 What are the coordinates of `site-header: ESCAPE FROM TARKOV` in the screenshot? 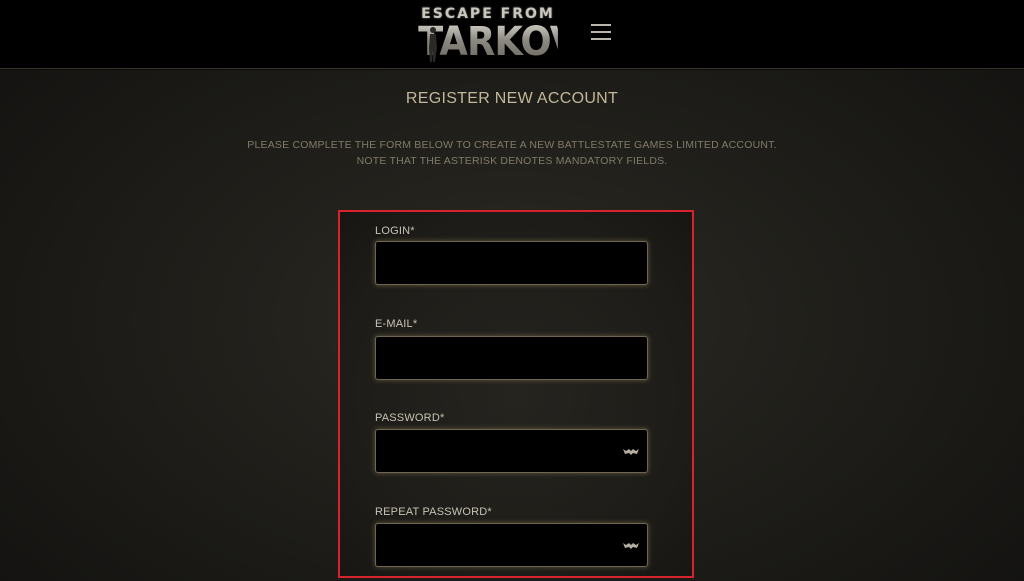 It's located at (512, 34).